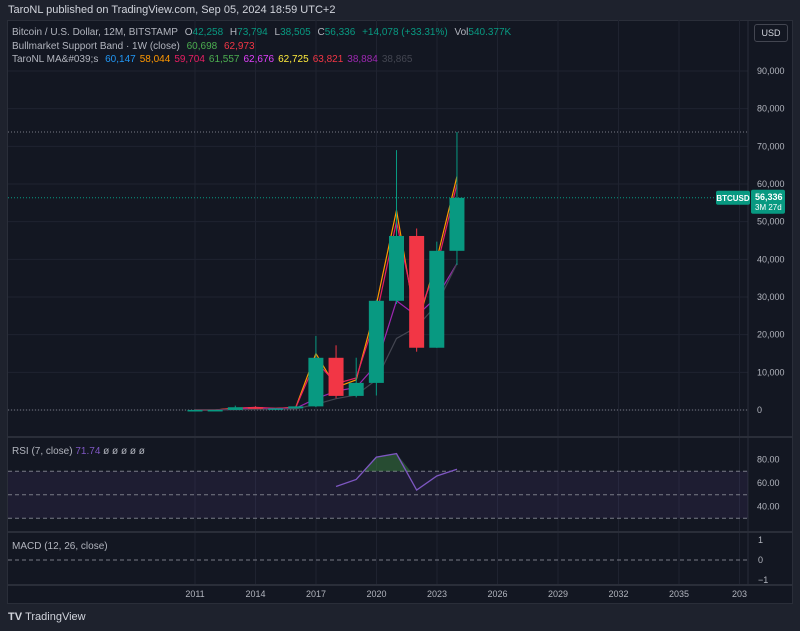  What do you see at coordinates (405, 32) in the screenshot?
I see `change-value: +14,078 (+33.31%)` at bounding box center [405, 32].